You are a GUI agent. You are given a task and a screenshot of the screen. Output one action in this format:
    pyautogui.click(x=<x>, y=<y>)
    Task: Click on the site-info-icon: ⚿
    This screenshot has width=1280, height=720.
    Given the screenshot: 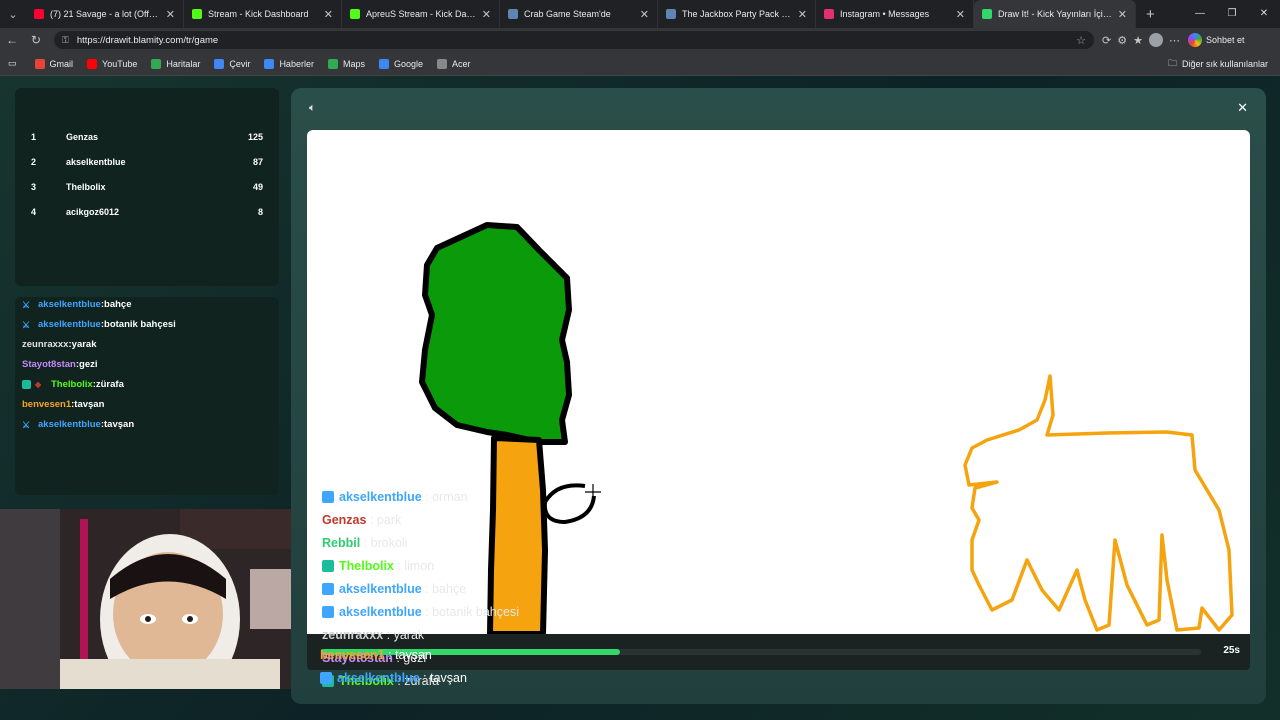 What is the action you would take?
    pyautogui.click(x=65, y=40)
    